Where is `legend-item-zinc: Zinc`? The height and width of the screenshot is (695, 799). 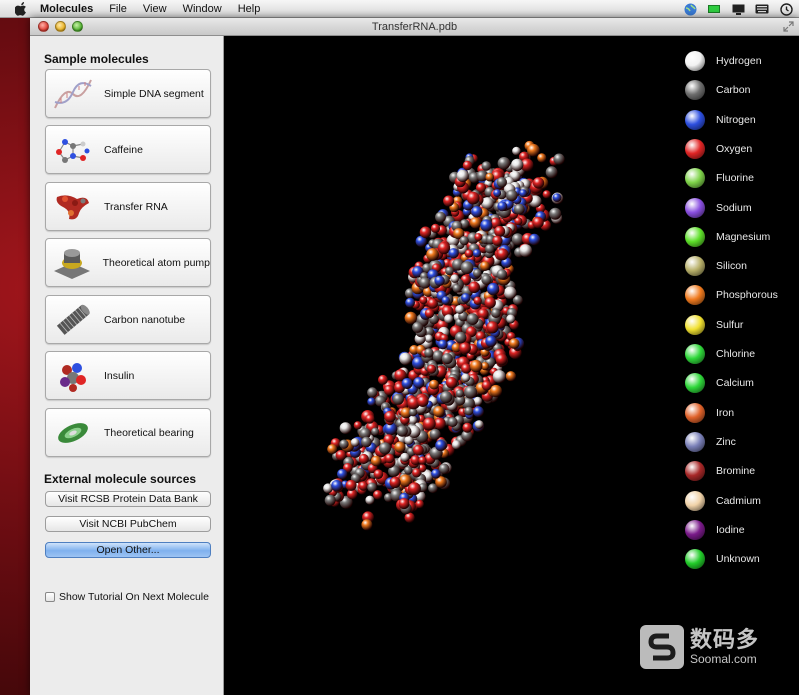
legend-item-zinc: Zinc is located at coordinates (740, 442).